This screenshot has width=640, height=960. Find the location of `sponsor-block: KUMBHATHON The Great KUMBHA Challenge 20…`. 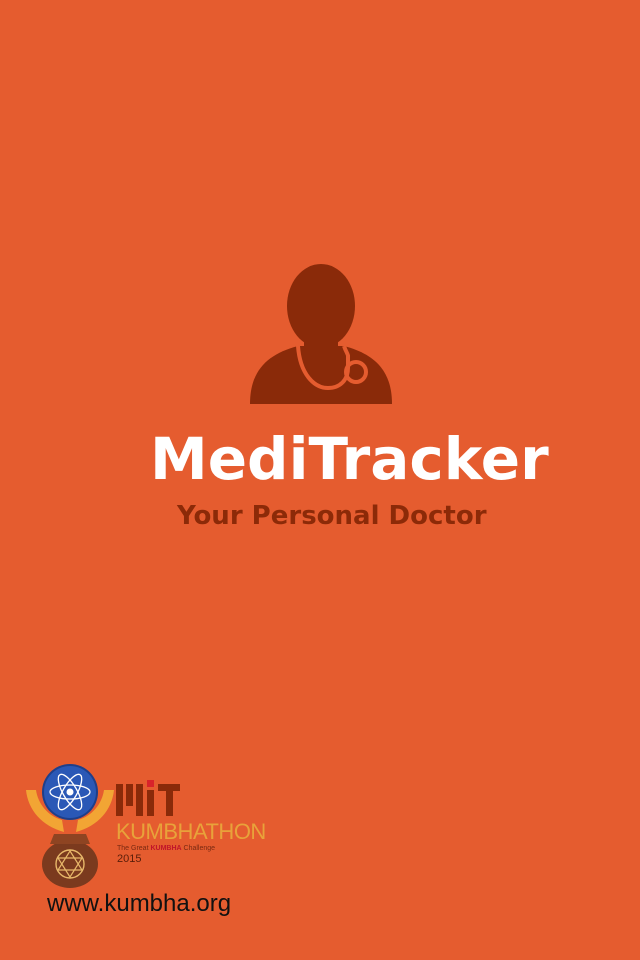

sponsor-block: KUMBHATHON The Great KUMBHA Challenge 20… is located at coordinates (154, 825).